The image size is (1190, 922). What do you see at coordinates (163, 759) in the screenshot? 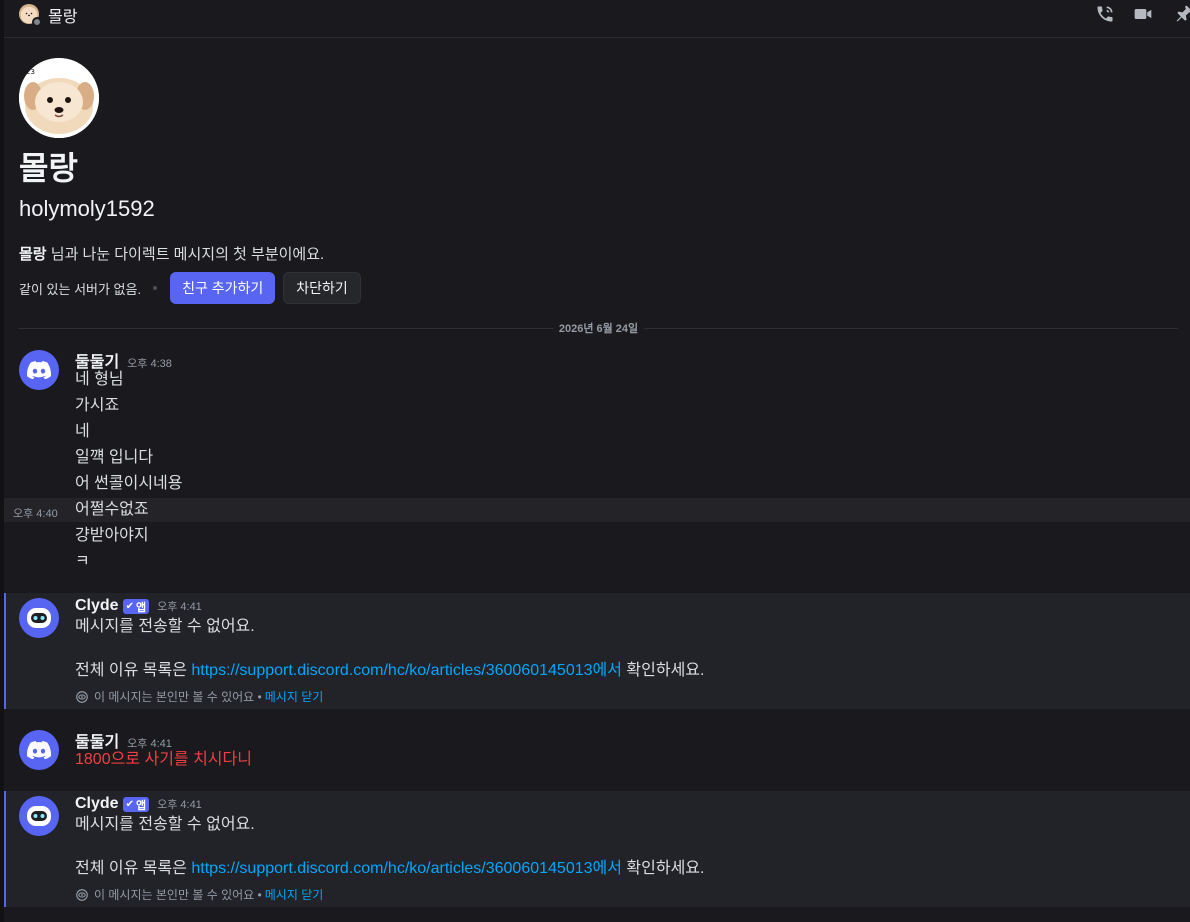
I see `message-text: 1800으로 사기를 치시다니` at bounding box center [163, 759].